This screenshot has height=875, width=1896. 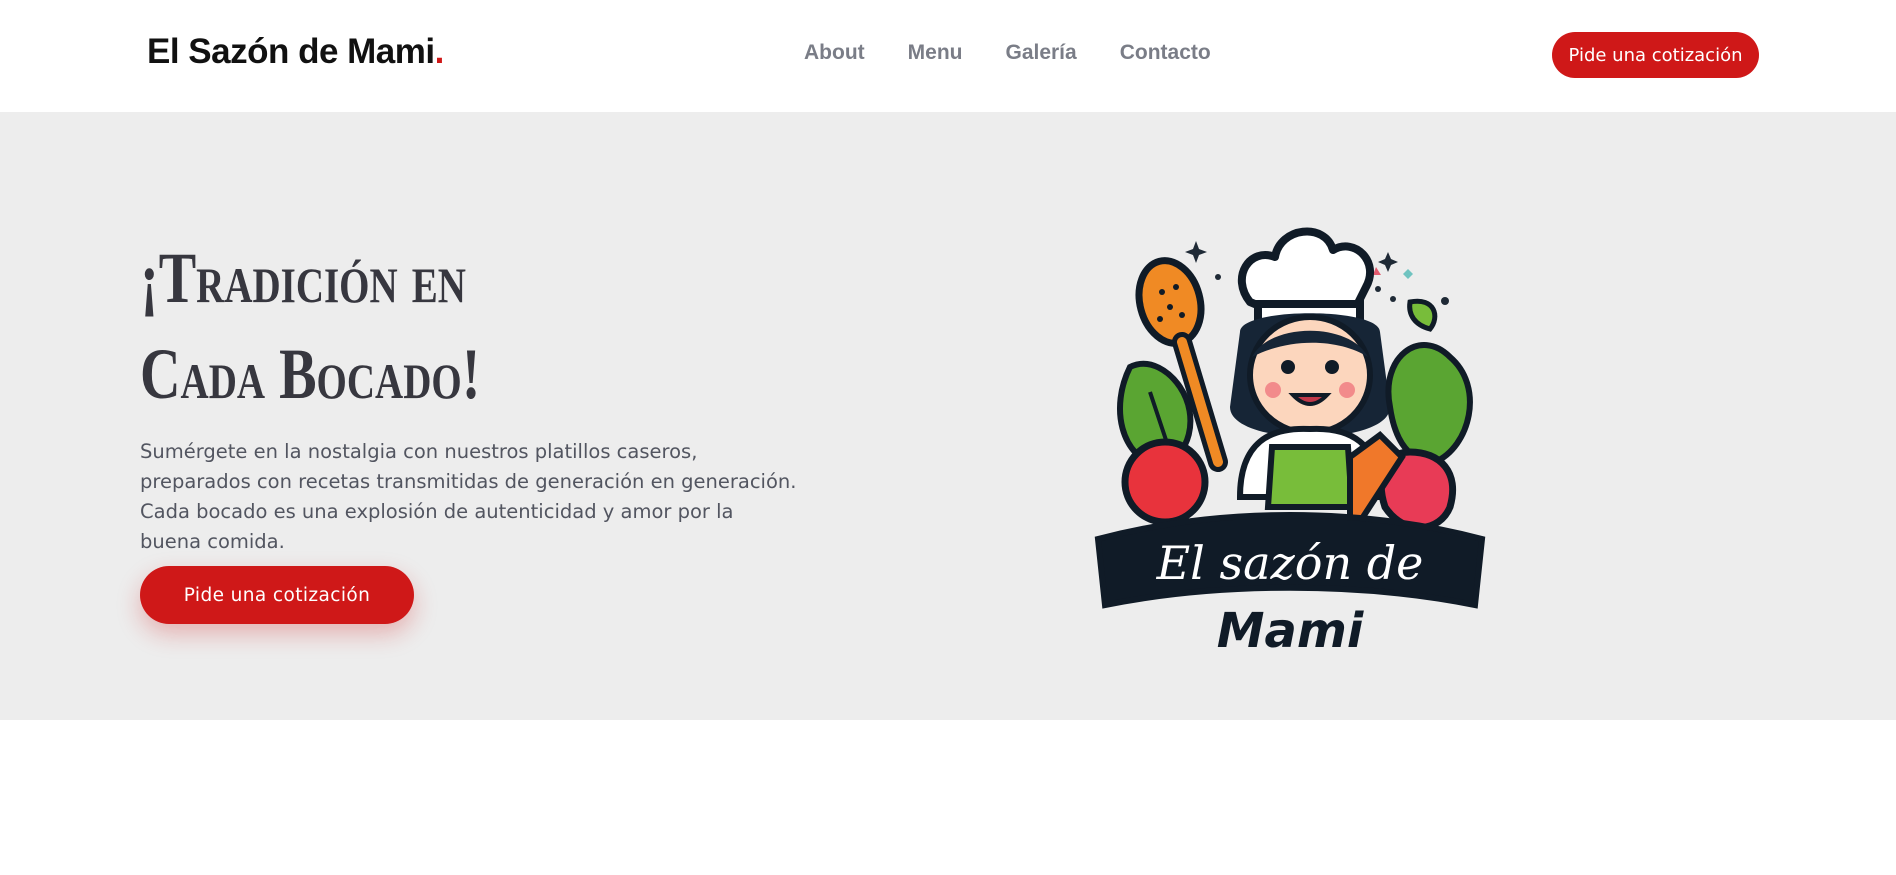 I want to click on tomato-icon, so click(x=1165, y=482).